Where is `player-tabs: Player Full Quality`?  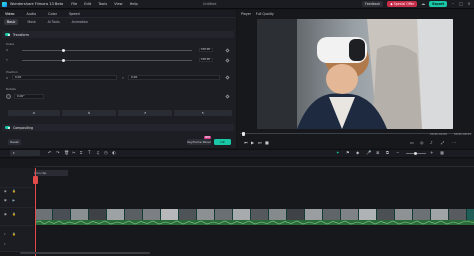
player-tabs: Player Full Quality is located at coordinates (355, 14).